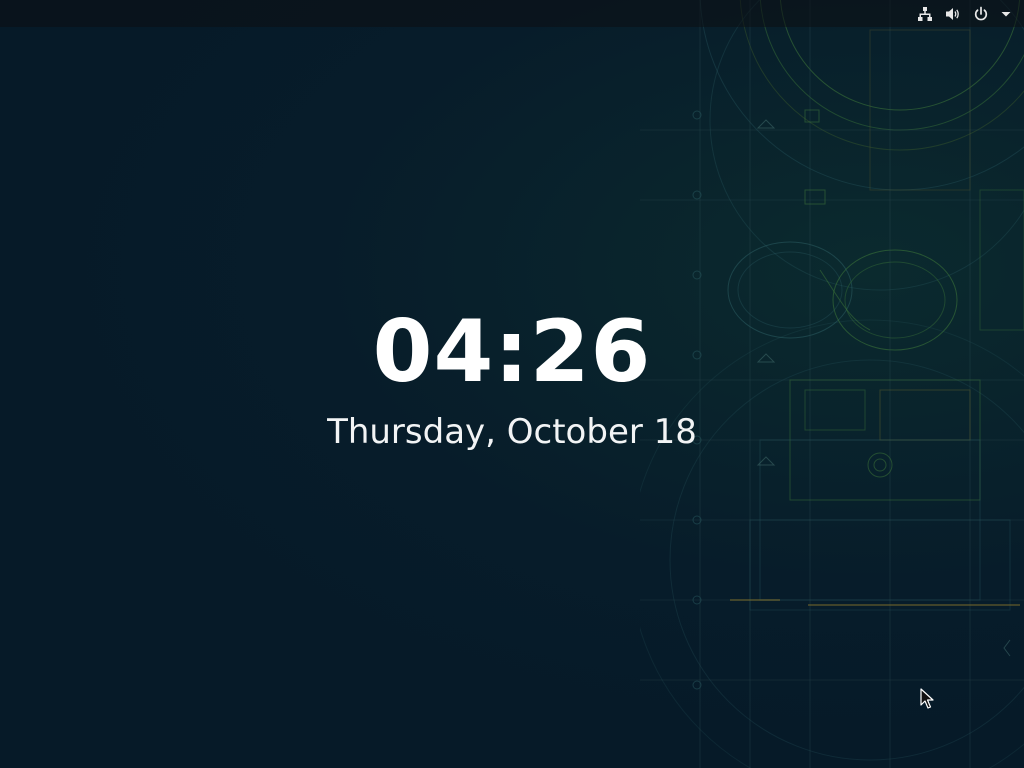  I want to click on clock-time: 04:26, so click(512, 352).